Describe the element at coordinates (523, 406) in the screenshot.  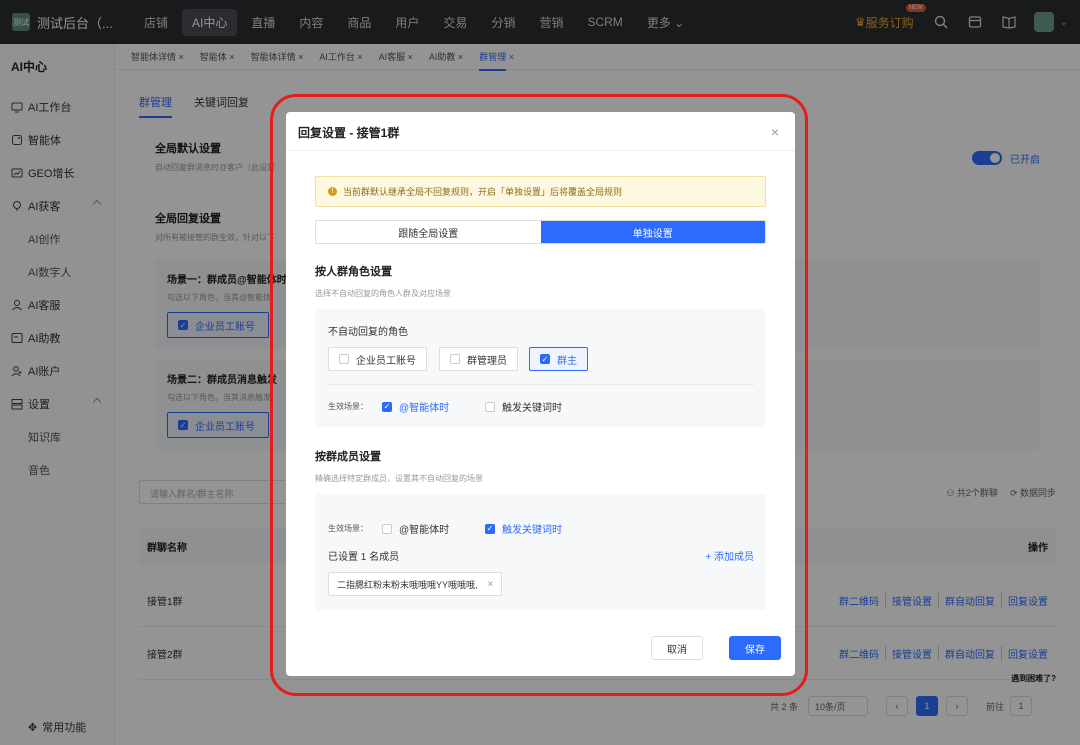
I see `role-scene-keyword-checkbox: 触发关键词时` at that location.